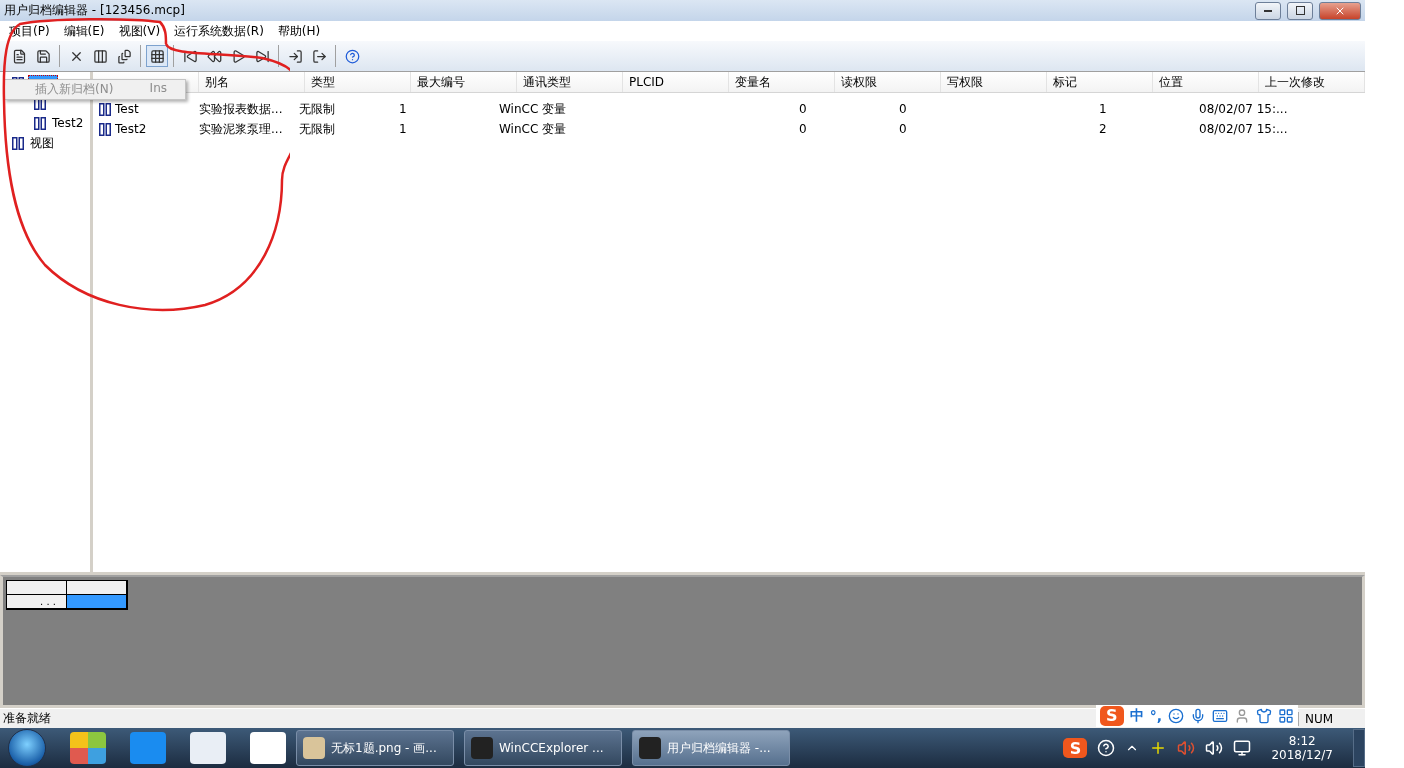 The width and height of the screenshot is (1404, 768). Describe the element at coordinates (753, 82) in the screenshot. I see `column-header: 变量名` at that location.